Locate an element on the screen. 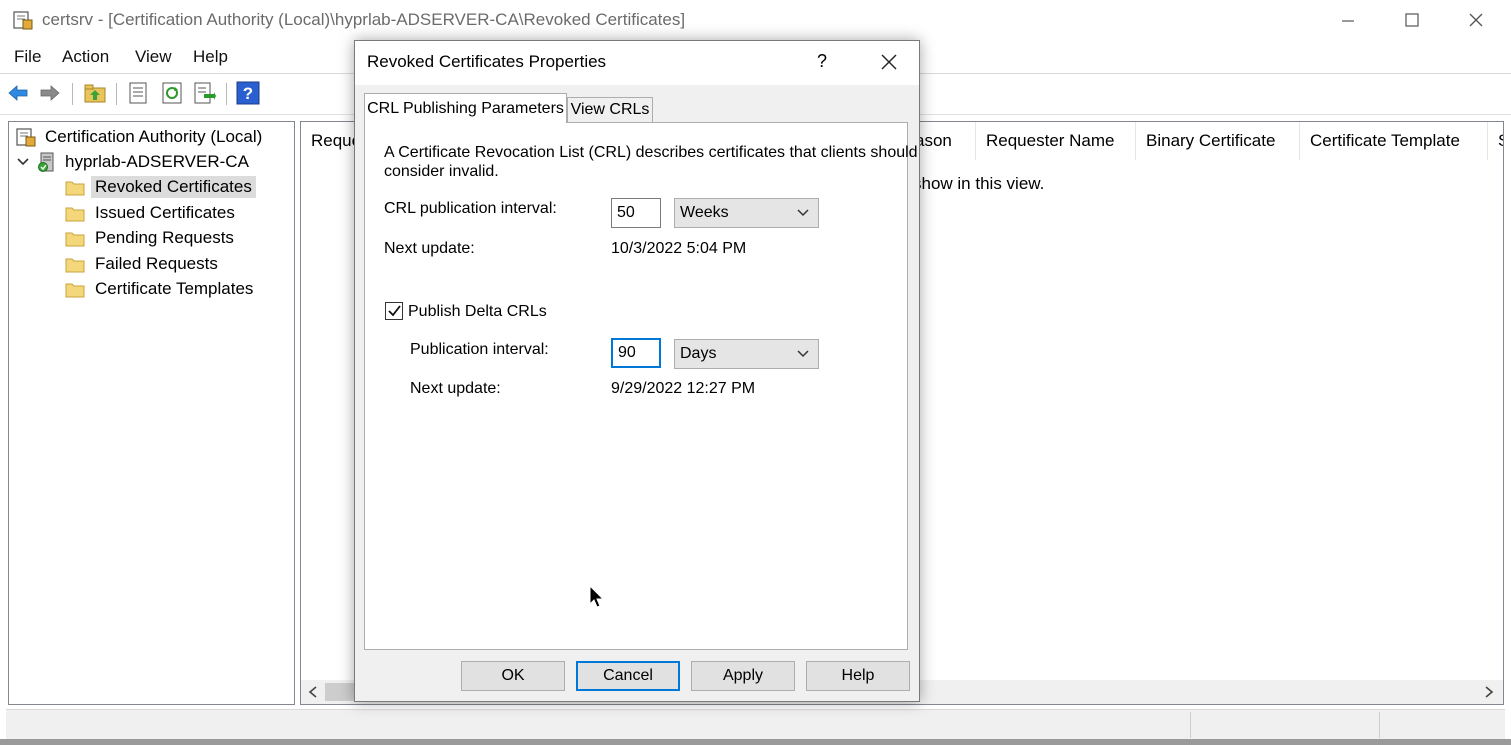 This screenshot has width=1511, height=745. menu-file: File is located at coordinates (27, 57).